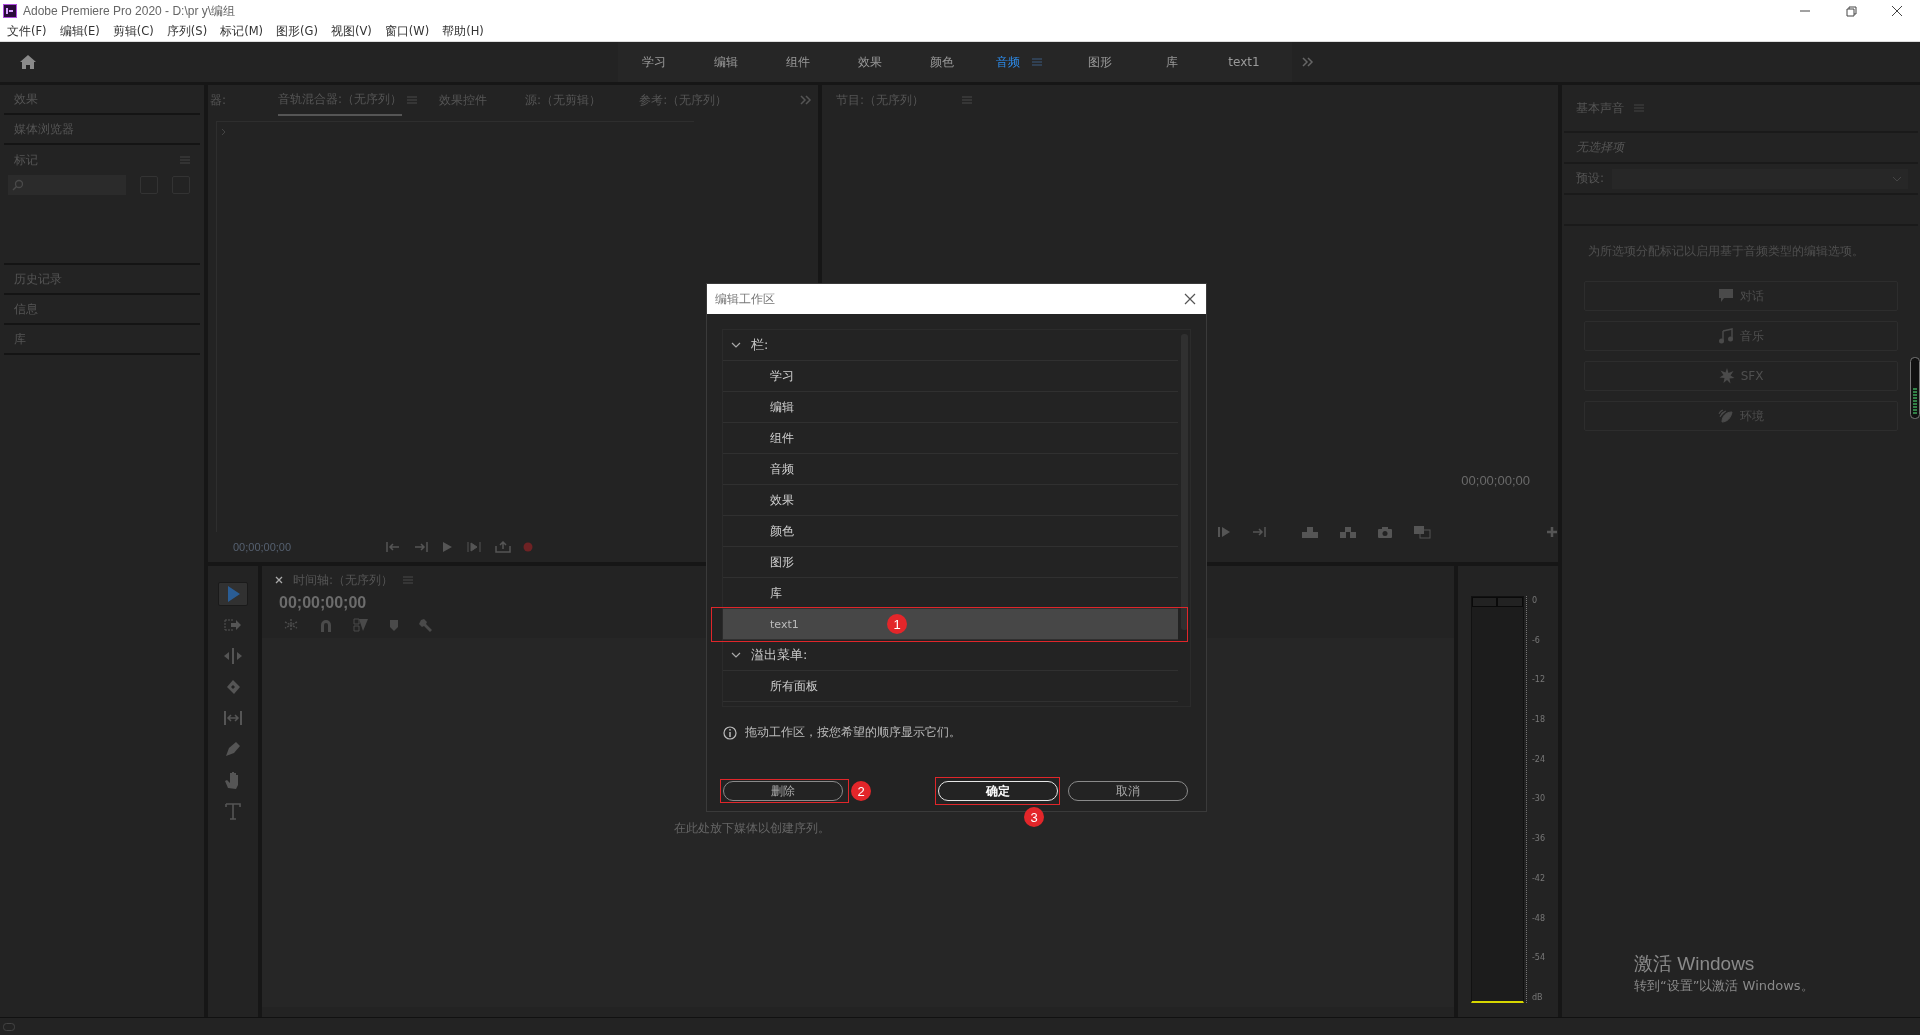 This screenshot has width=1920, height=1035. What do you see at coordinates (752, 828) in the screenshot?
I see `drop-hint: 在此处放下媒体以创建序列。` at bounding box center [752, 828].